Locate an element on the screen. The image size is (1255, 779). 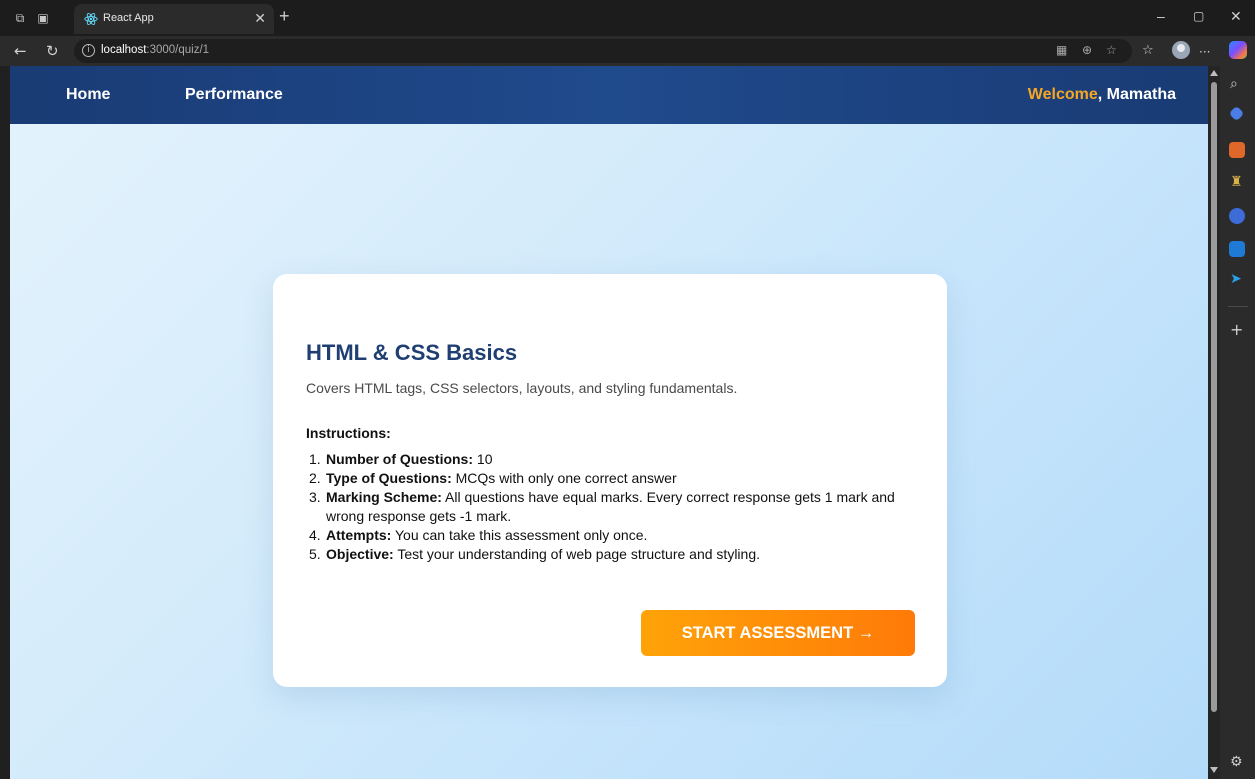
scroll-down-arrow-icon is located at coordinates (1214, 770).